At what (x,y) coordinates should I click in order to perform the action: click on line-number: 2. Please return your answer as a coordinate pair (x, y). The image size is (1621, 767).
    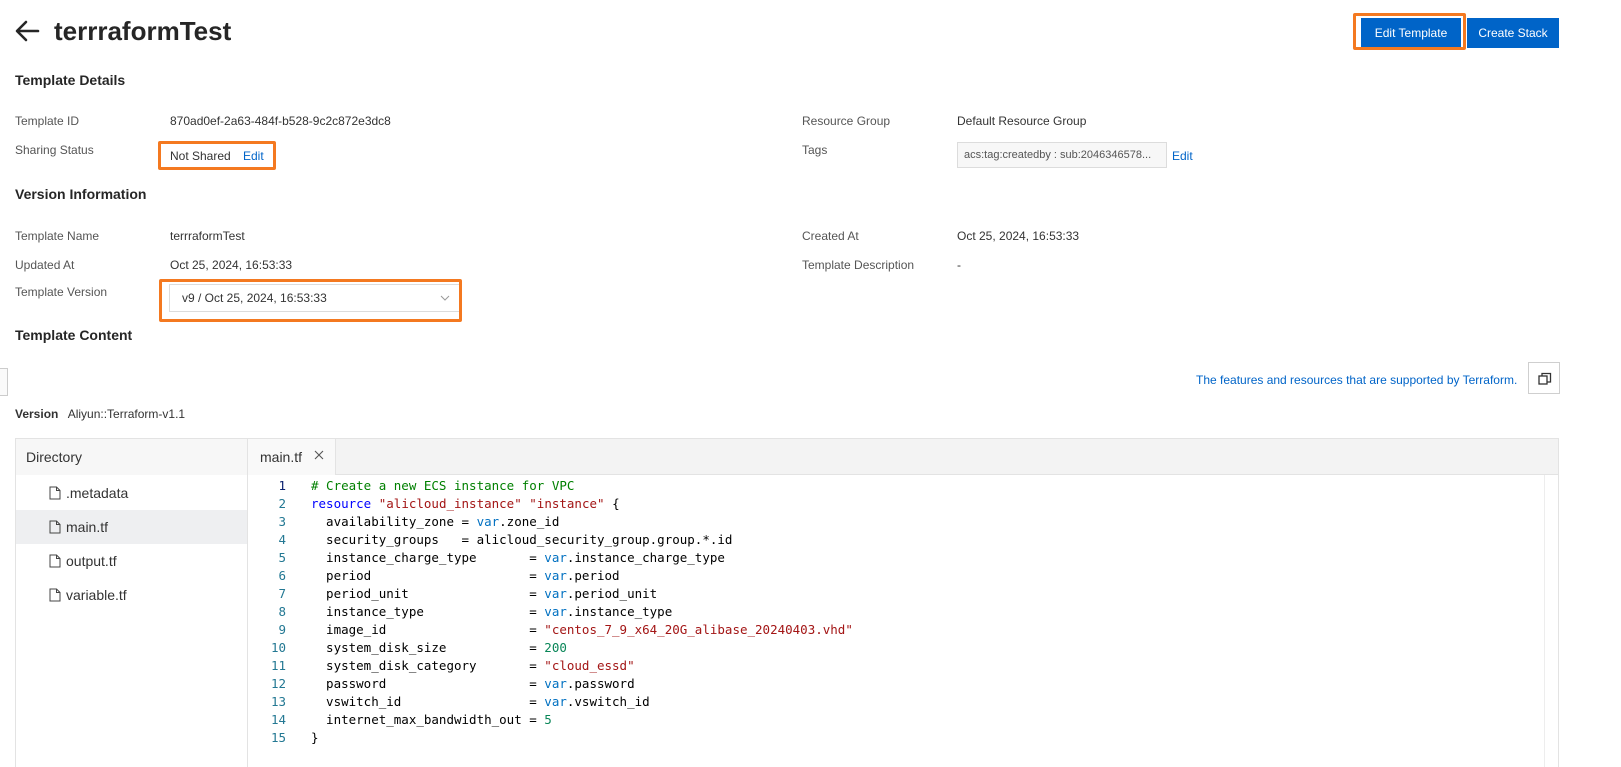
    Looking at the image, I should click on (282, 503).